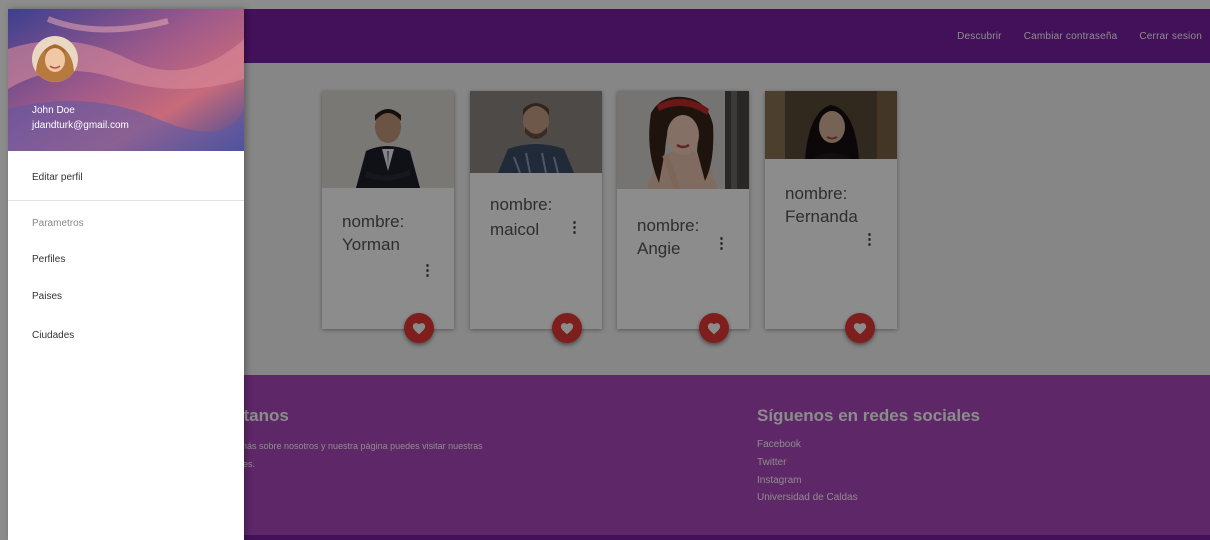 The image size is (1210, 540). I want to click on sidenav-edit-profile: Editar perfil, so click(57, 177).